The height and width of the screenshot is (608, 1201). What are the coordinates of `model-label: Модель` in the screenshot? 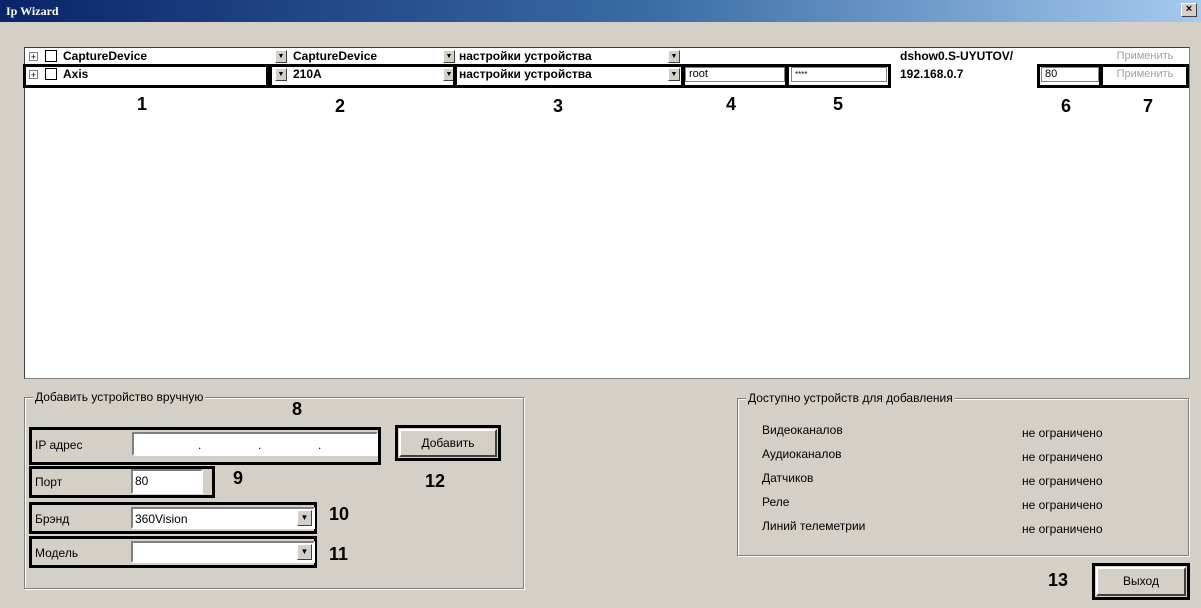 It's located at (57, 553).